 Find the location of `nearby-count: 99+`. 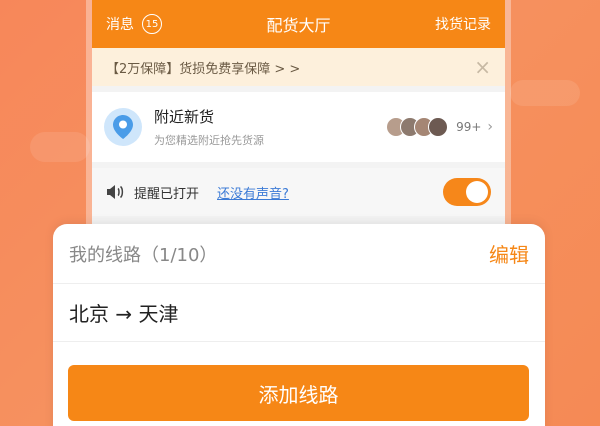

nearby-count: 99+ is located at coordinates (469, 127).